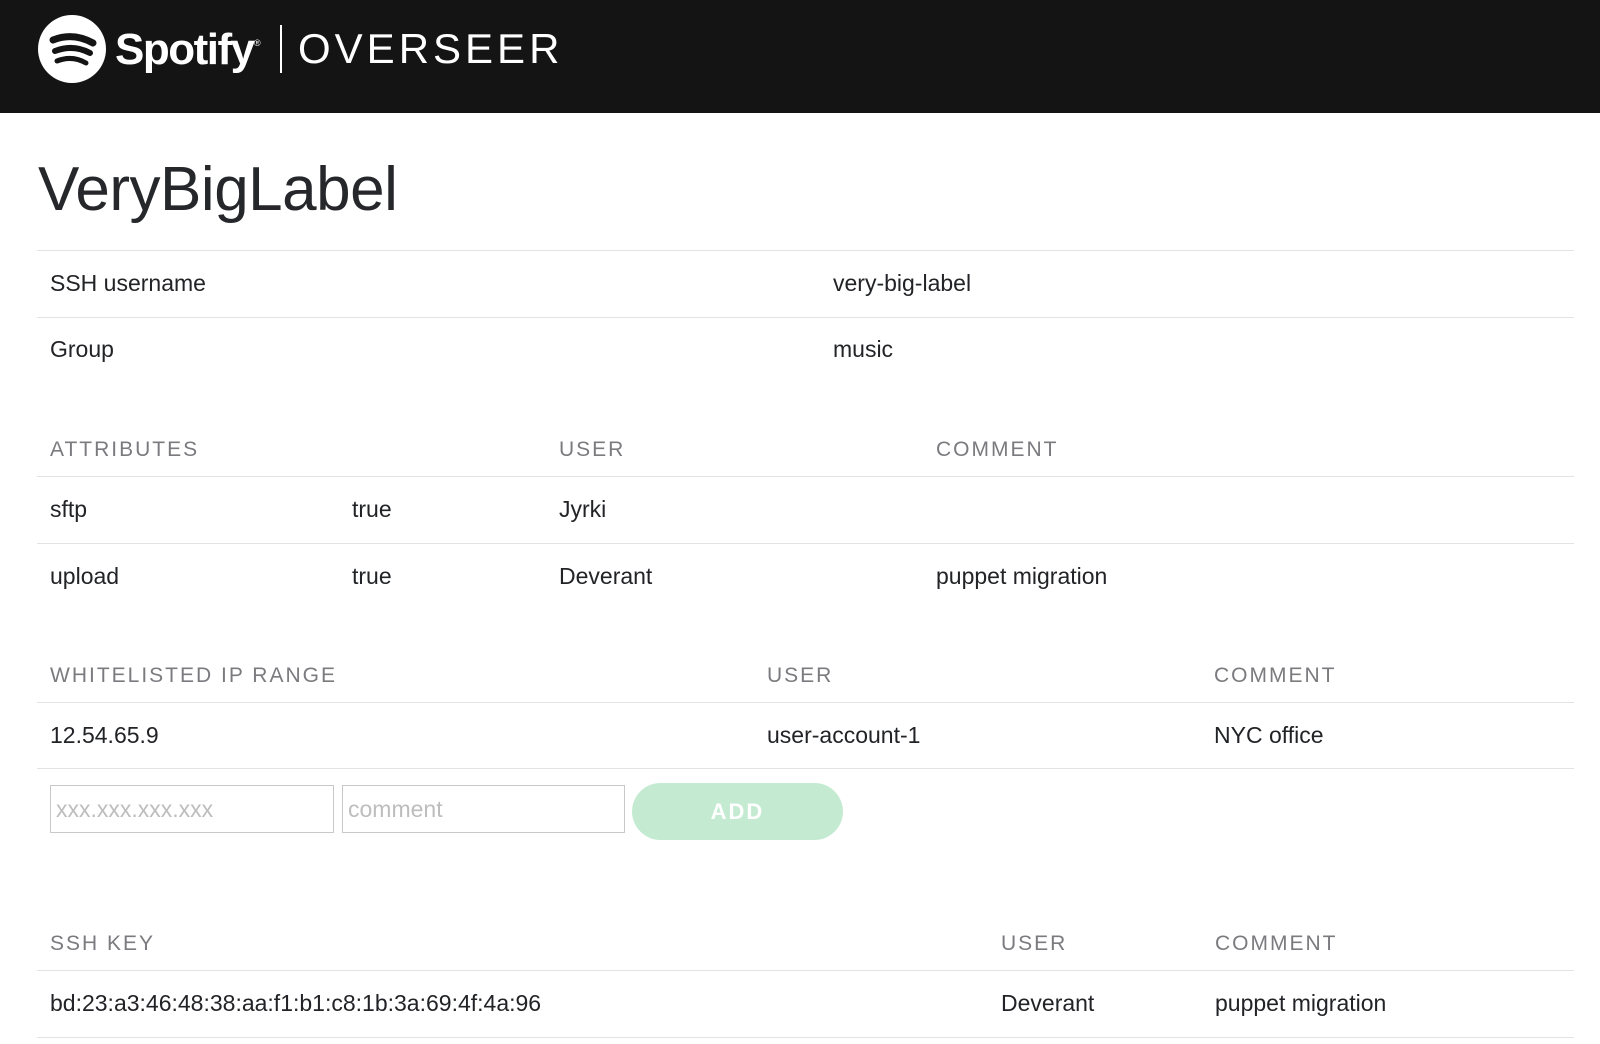  Describe the element at coordinates (85, 576) in the screenshot. I see `attribute-name: upload` at that location.